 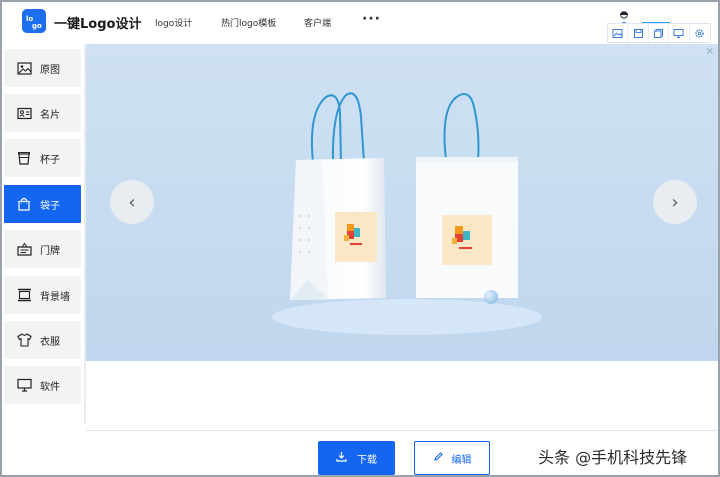 What do you see at coordinates (613, 457) in the screenshot?
I see `watermark-text: 头条 @手机科技先锋` at bounding box center [613, 457].